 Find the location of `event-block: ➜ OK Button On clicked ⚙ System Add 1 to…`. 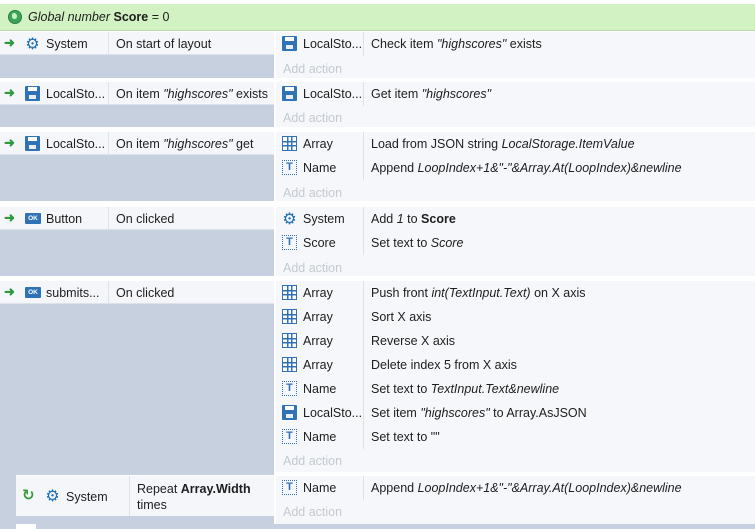

event-block: ➜ OK Button On clicked ⚙ System Add 1 to… is located at coordinates (377, 243).